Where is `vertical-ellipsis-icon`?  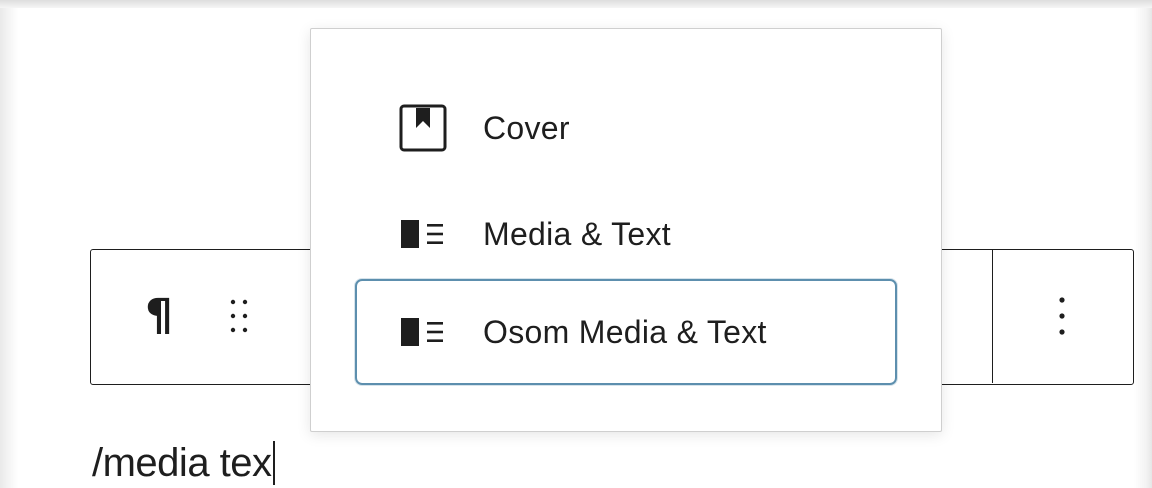 vertical-ellipsis-icon is located at coordinates (1062, 316).